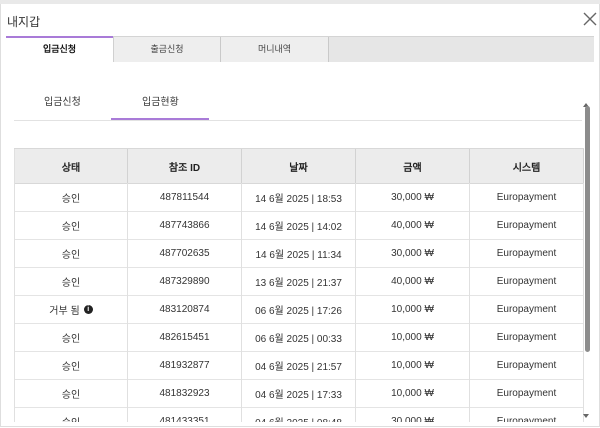 Image resolution: width=600 pixels, height=428 pixels. I want to click on cell-date: 06 6월 2025 | 00:33, so click(299, 337).